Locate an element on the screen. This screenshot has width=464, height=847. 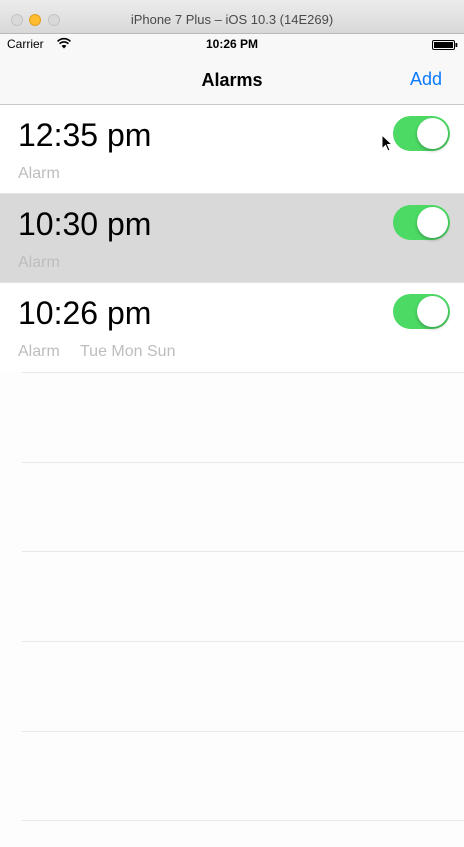
alarm-row: 12:35 pm Alarm is located at coordinates (232, 149).